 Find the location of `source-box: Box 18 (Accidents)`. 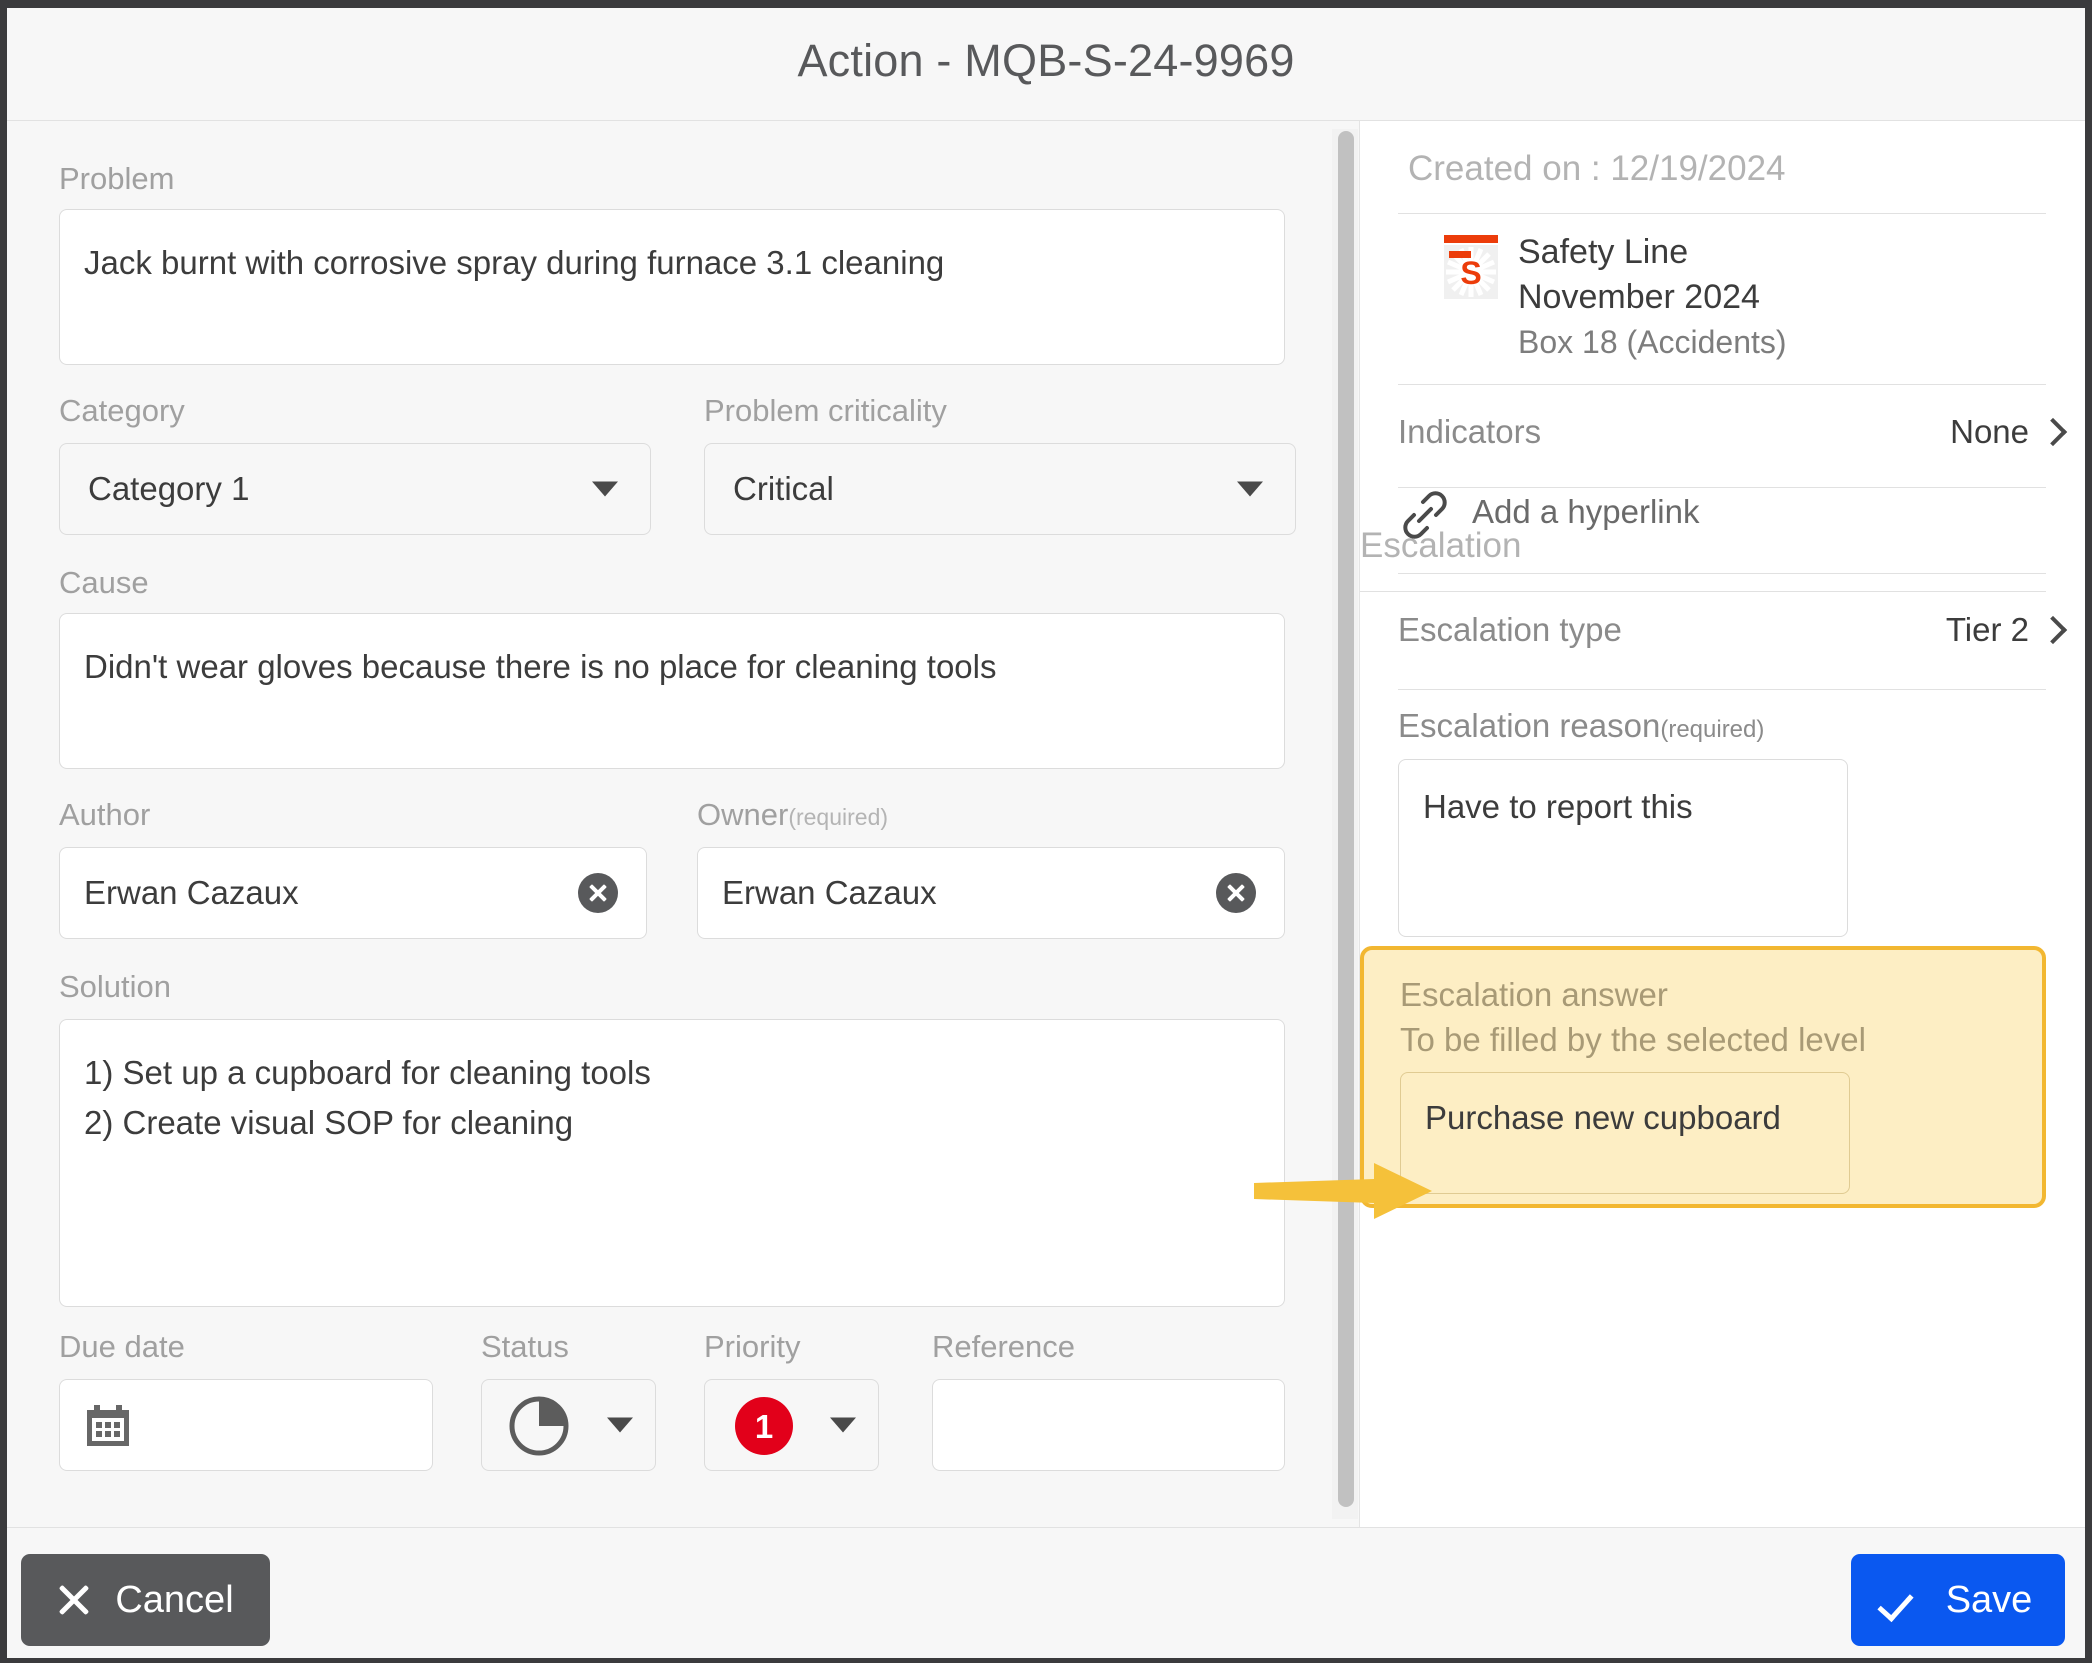

source-box: Box 18 (Accidents) is located at coordinates (1652, 342).